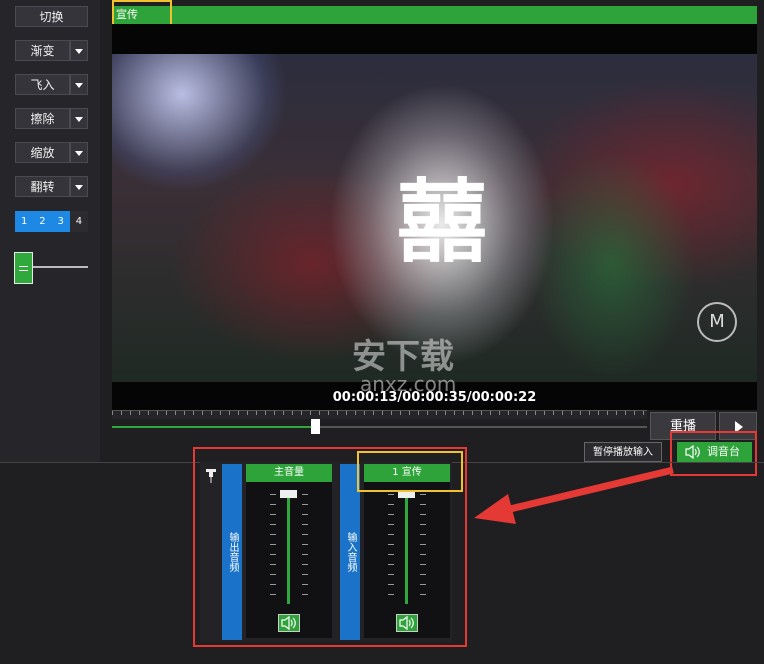  What do you see at coordinates (316, 426) in the screenshot?
I see `playback-progress-handle` at bounding box center [316, 426].